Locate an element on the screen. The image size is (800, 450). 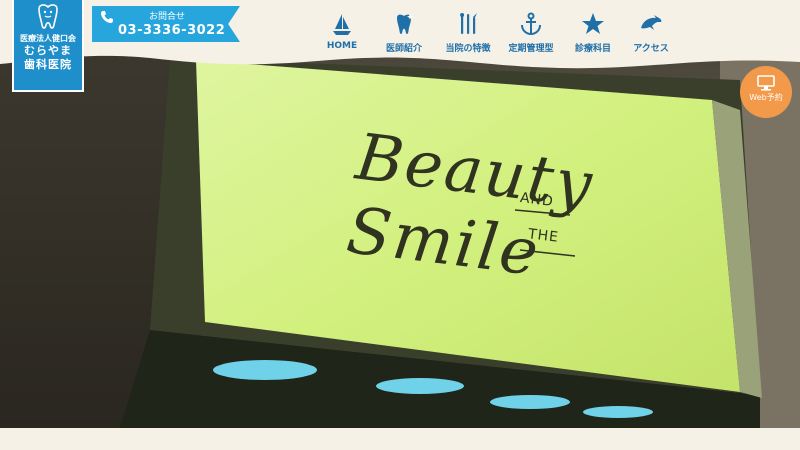
anchor-icon is located at coordinates (531, 24).